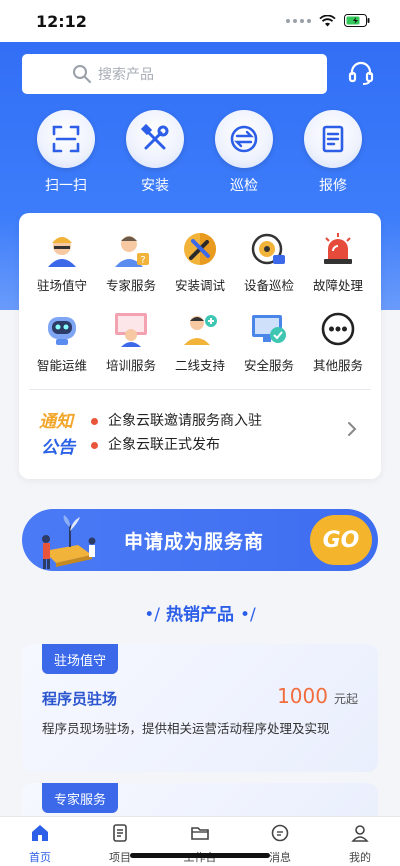 Image resolution: width=400 pixels, height=866 pixels. I want to click on user-icon, so click(360, 833).